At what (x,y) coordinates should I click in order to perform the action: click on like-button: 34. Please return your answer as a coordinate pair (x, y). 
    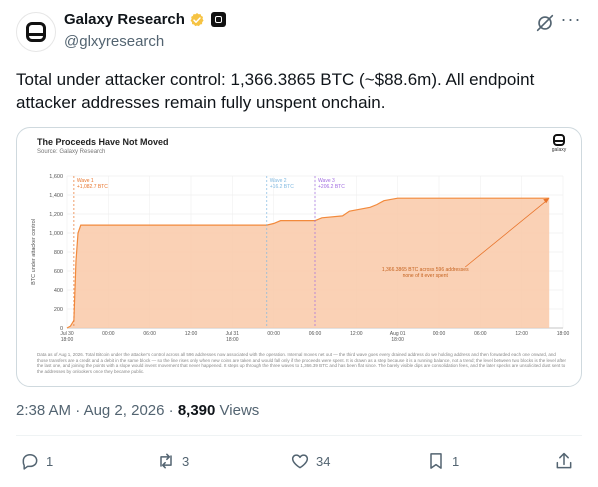
    Looking at the image, I should click on (310, 461).